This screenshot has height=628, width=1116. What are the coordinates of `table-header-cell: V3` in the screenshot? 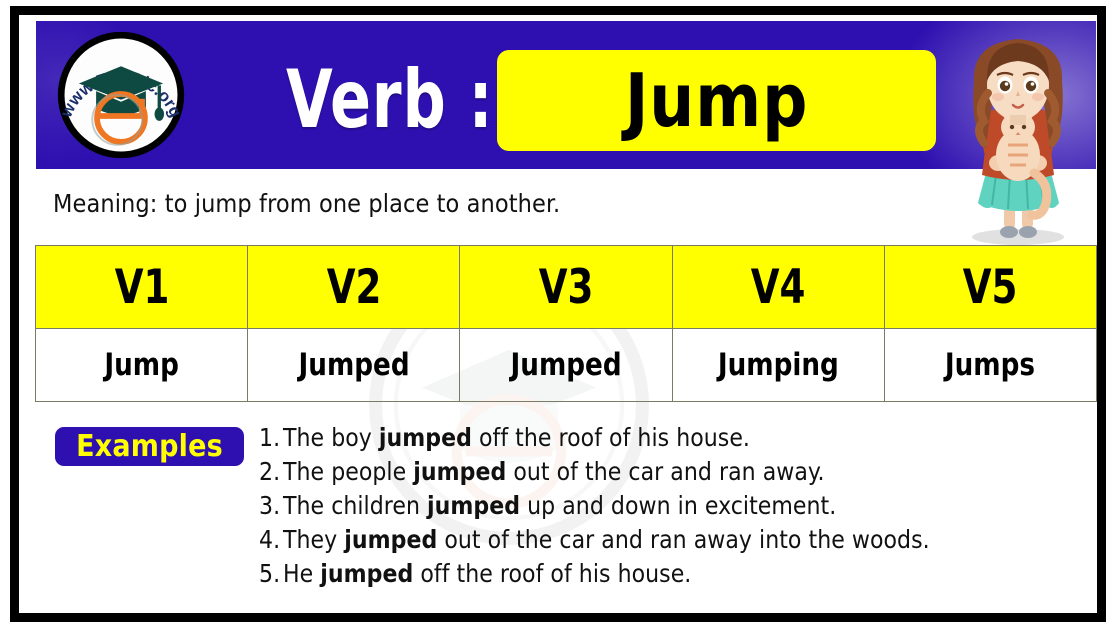 It's located at (566, 287).